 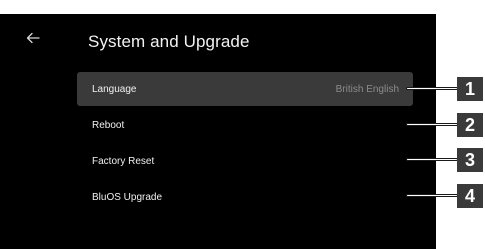 What do you see at coordinates (470, 125) in the screenshot?
I see `callout-number-2: 2` at bounding box center [470, 125].